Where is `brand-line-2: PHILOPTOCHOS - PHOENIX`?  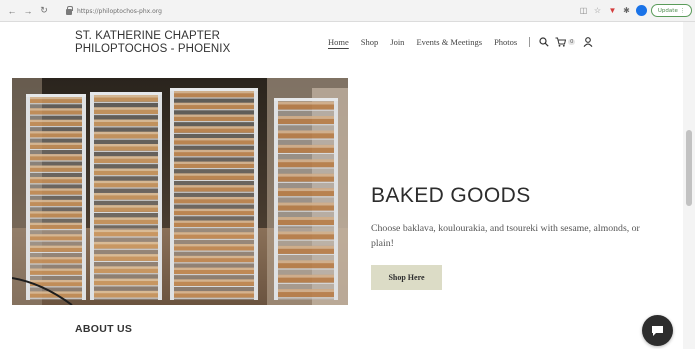
brand-line-2: PHILOPTOCHOS - PHOENIX is located at coordinates (153, 49).